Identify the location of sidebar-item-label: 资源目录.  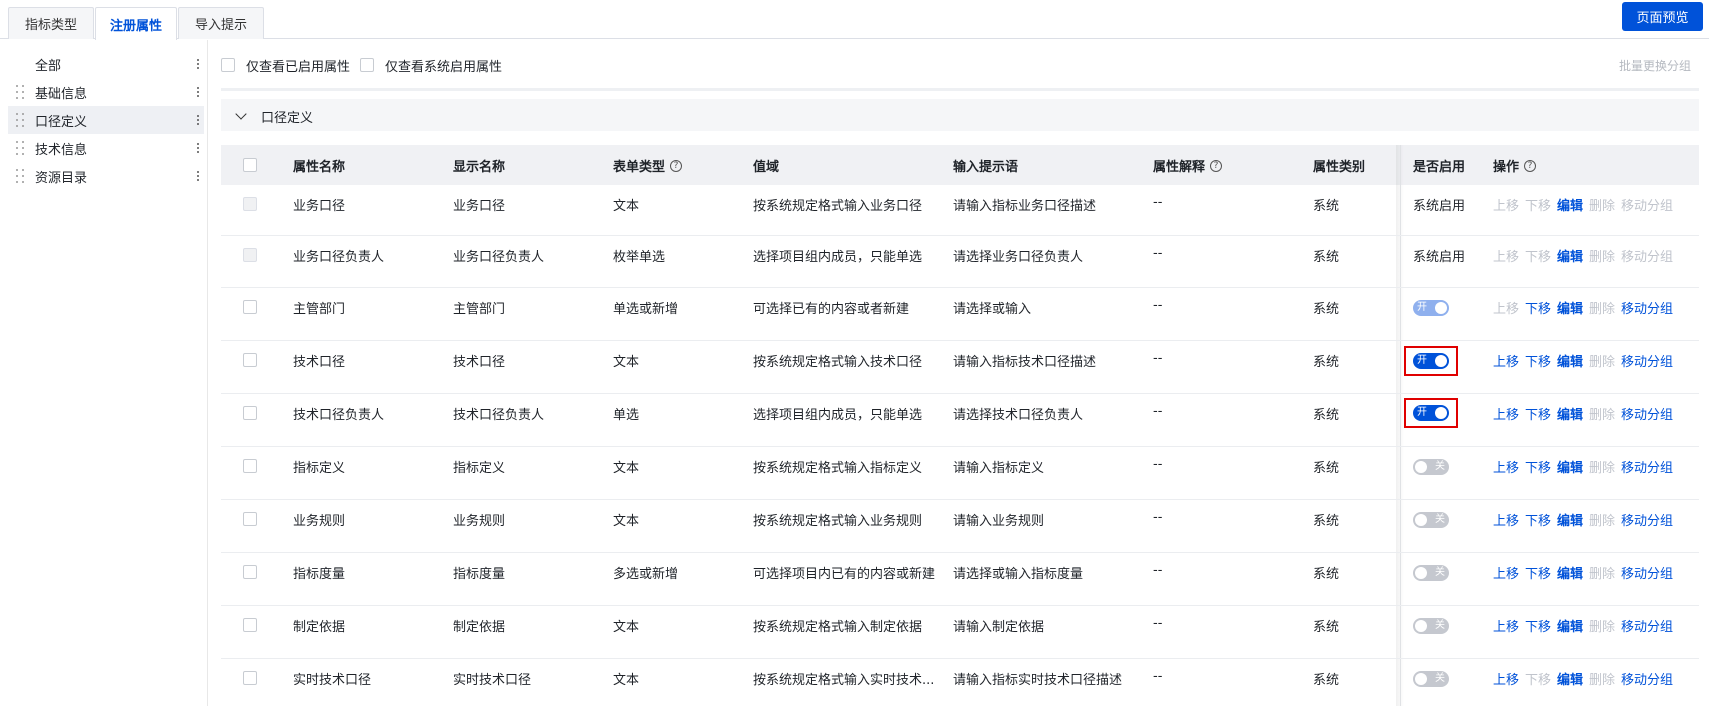
(61, 178).